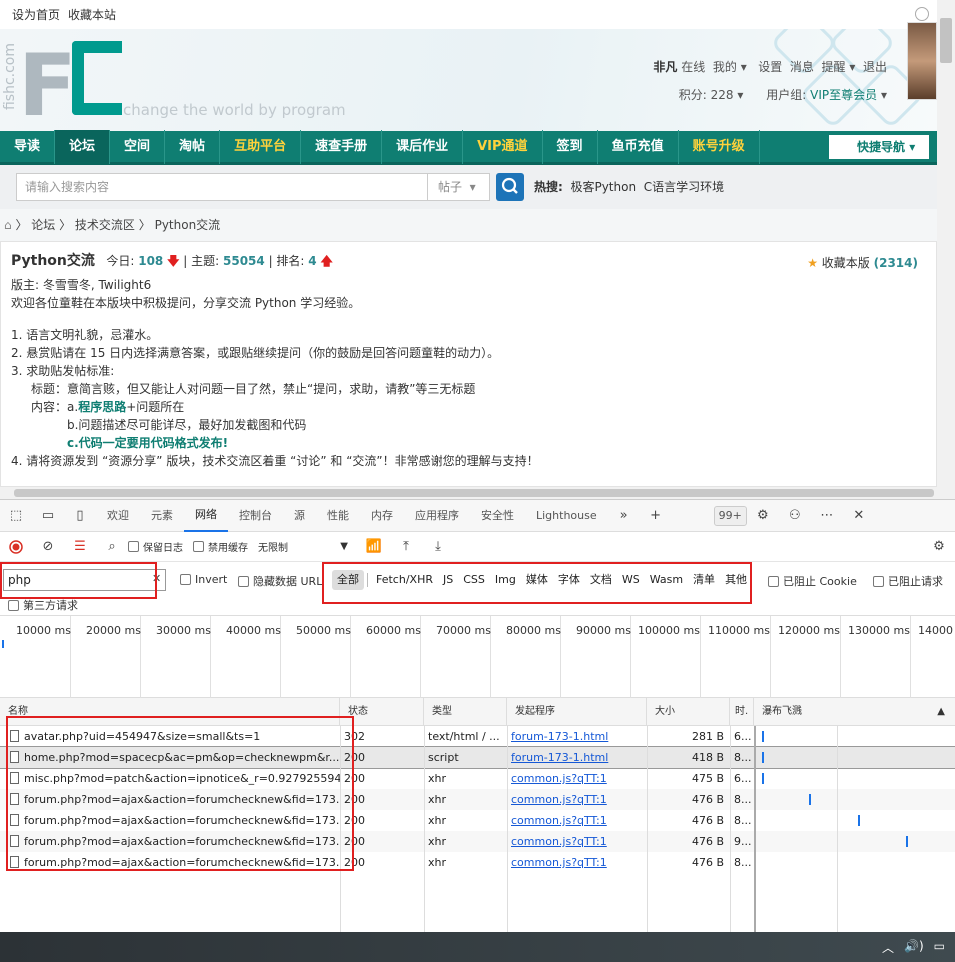  I want to click on horizontal-scrollbar, so click(477, 493).